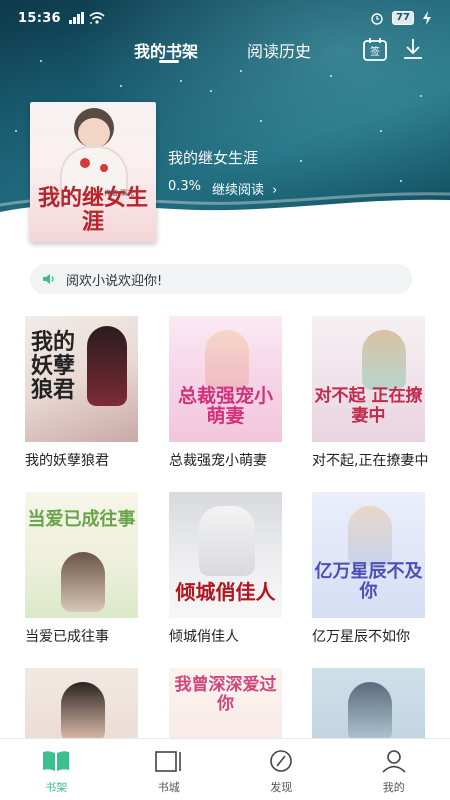 The image size is (450, 800). Describe the element at coordinates (225, 555) in the screenshot. I see `book-cover: 倾城俏佳人` at that location.